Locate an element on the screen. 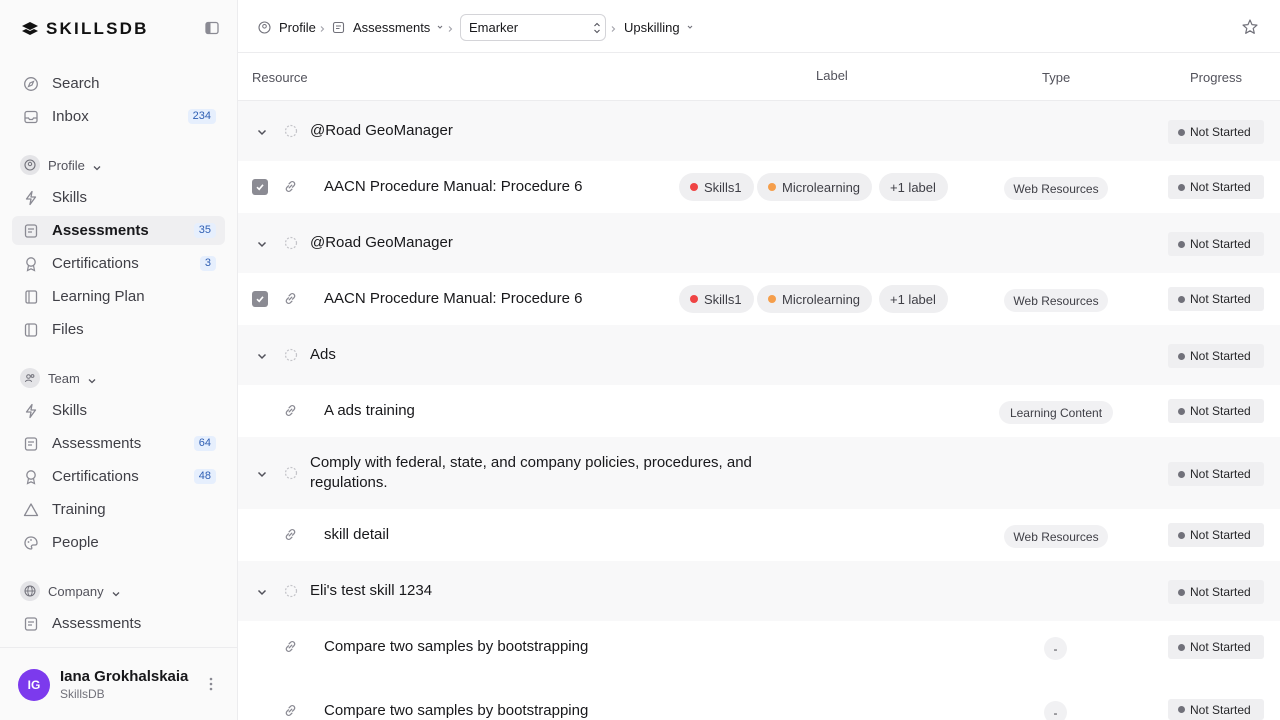 The height and width of the screenshot is (720, 1280). table-row: skill detail Web Resources Not Started is located at coordinates (759, 535).